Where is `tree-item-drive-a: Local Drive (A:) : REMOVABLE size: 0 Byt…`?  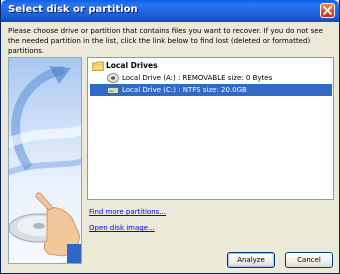
tree-item-drive-a: Local Drive (A:) : REMOVABLE size: 0 Byt… is located at coordinates (210, 78).